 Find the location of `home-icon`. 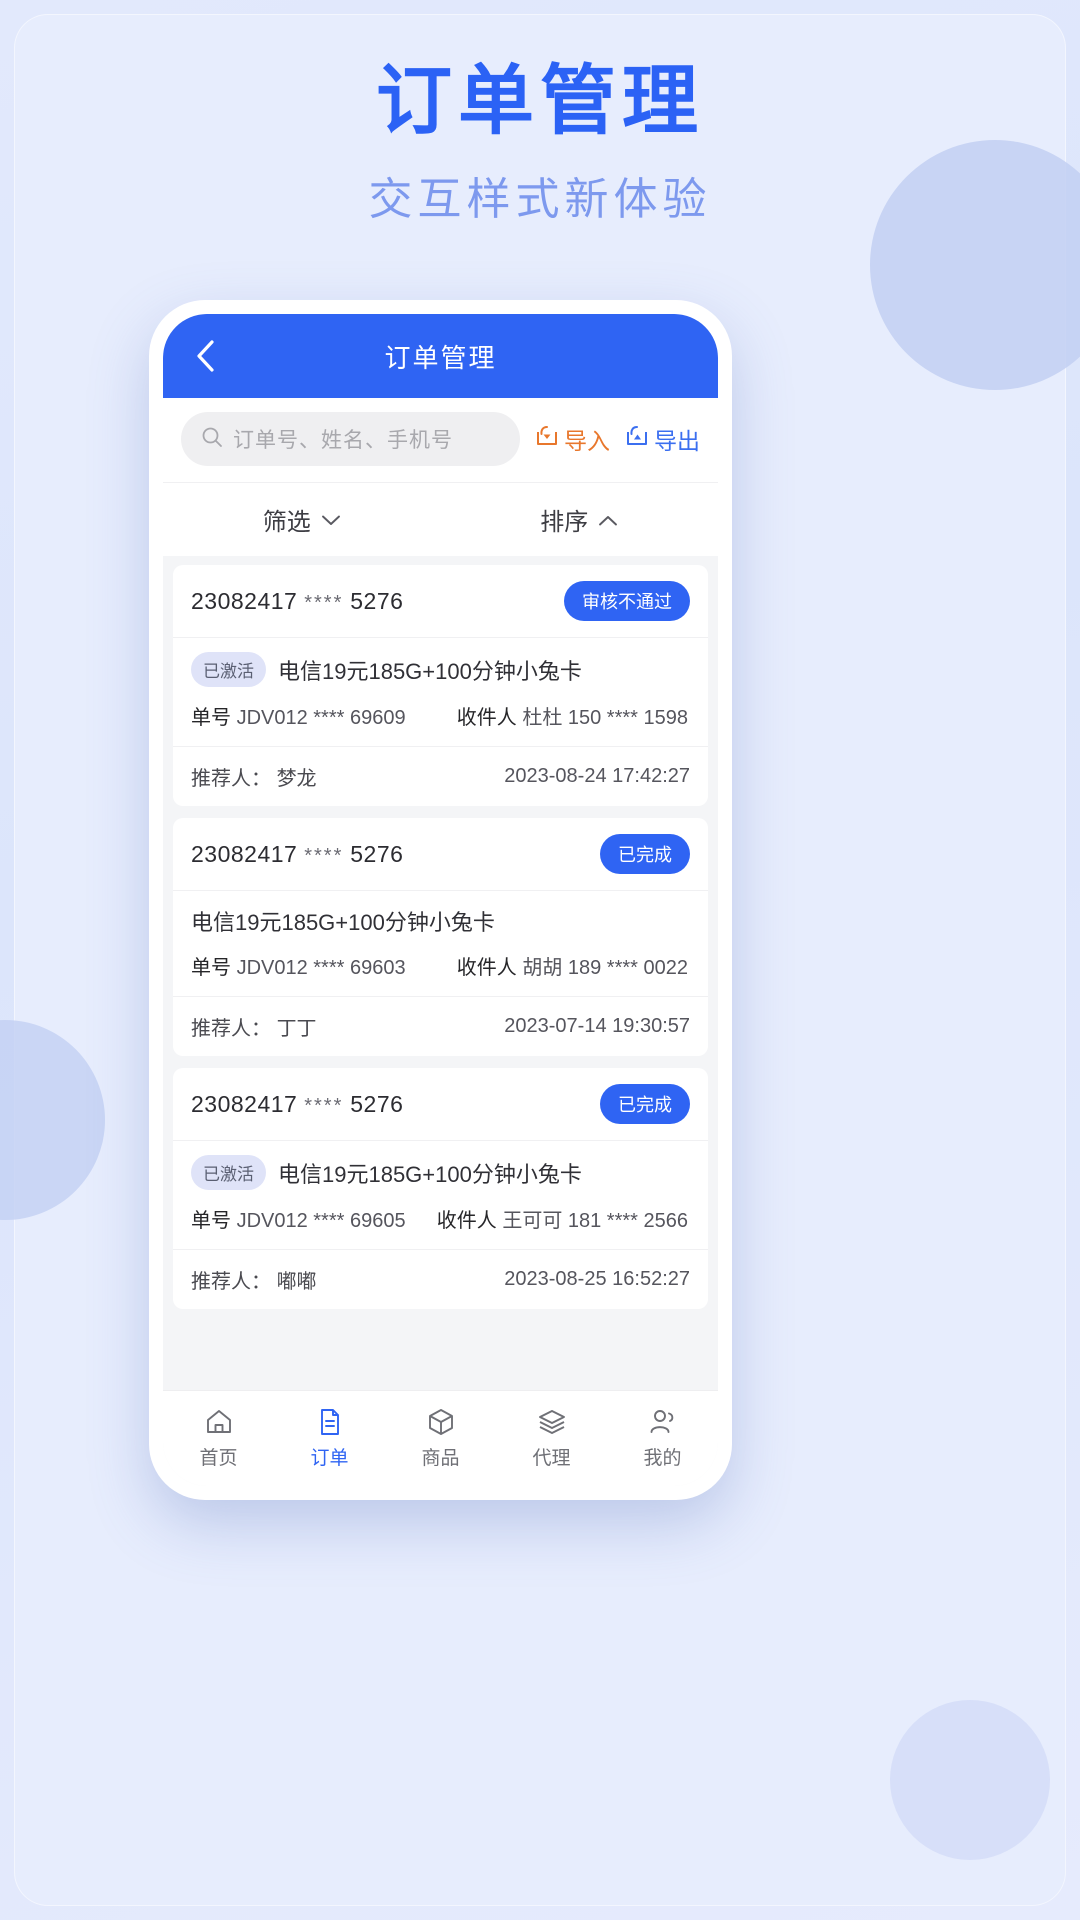

home-icon is located at coordinates (219, 1422).